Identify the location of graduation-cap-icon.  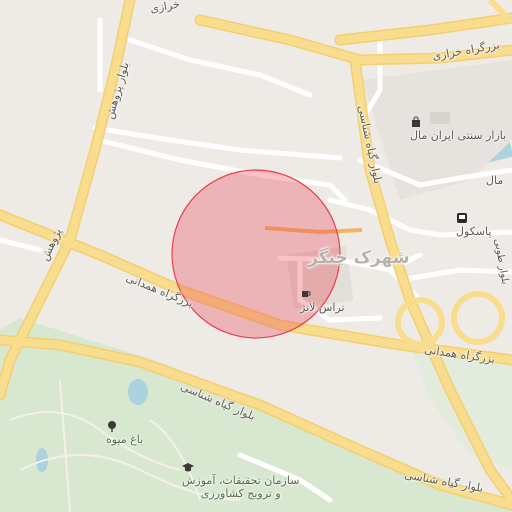
(214, 468).